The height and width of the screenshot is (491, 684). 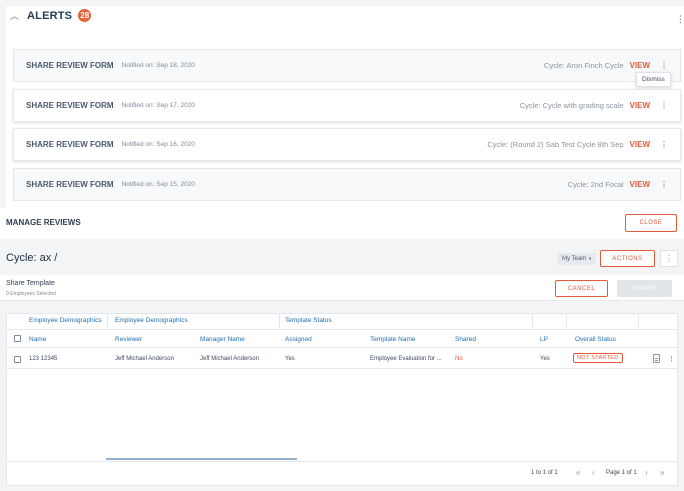 I want to click on status-badge: NOT STARTED, so click(x=598, y=358).